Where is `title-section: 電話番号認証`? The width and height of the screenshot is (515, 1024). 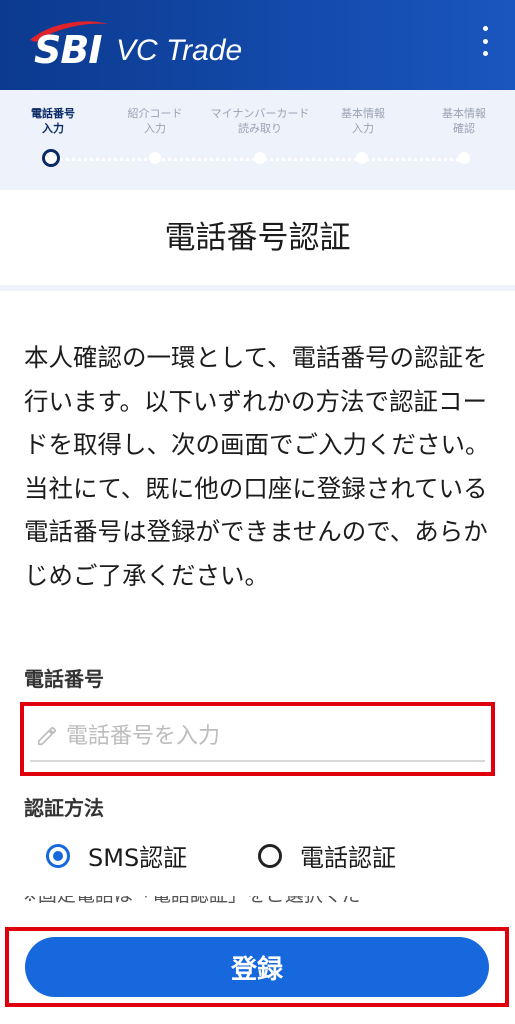
title-section: 電話番号認証 is located at coordinates (257, 240).